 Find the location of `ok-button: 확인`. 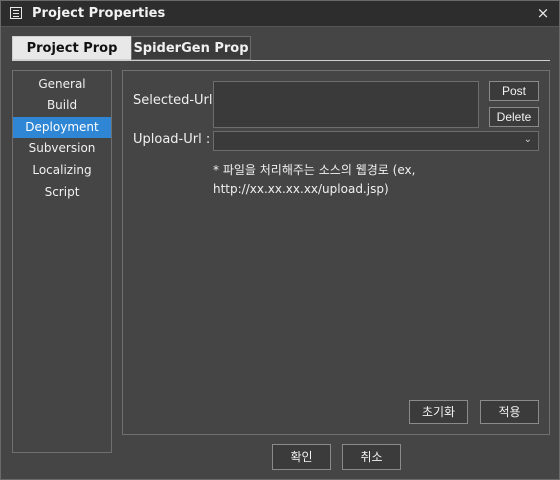

ok-button: 확인 is located at coordinates (301, 457).